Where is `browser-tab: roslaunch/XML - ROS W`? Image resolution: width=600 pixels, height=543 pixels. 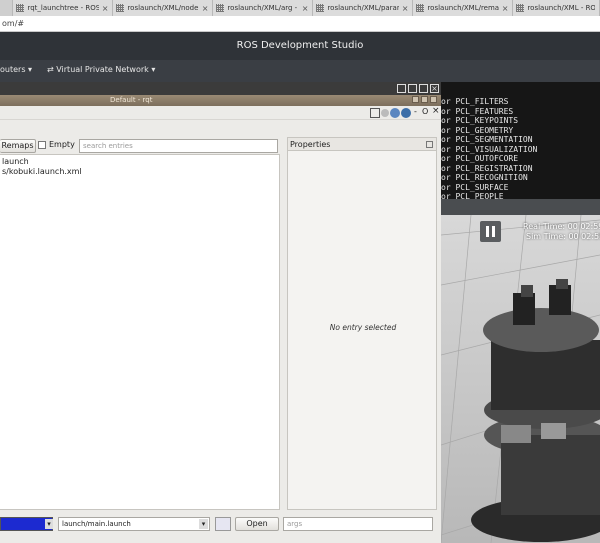 browser-tab: roslaunch/XML - ROS W is located at coordinates (556, 8).